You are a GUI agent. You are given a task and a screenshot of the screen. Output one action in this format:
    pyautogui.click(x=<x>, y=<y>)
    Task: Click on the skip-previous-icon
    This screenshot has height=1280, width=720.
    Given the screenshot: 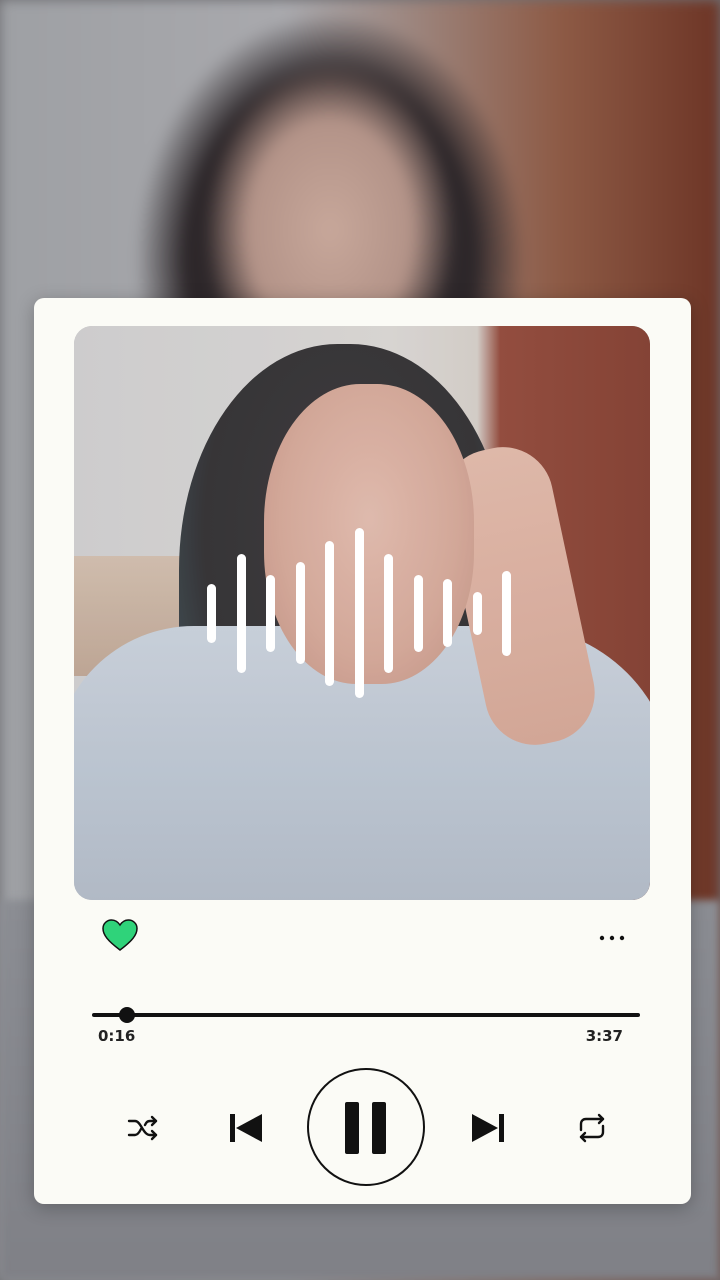 What is the action you would take?
    pyautogui.click(x=246, y=1128)
    